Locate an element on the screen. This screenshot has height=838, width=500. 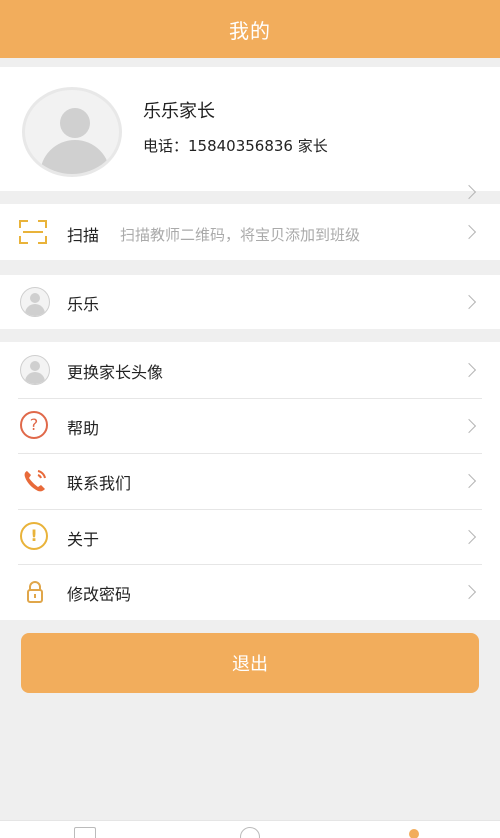
logout-button: 退出 is located at coordinates (250, 663).